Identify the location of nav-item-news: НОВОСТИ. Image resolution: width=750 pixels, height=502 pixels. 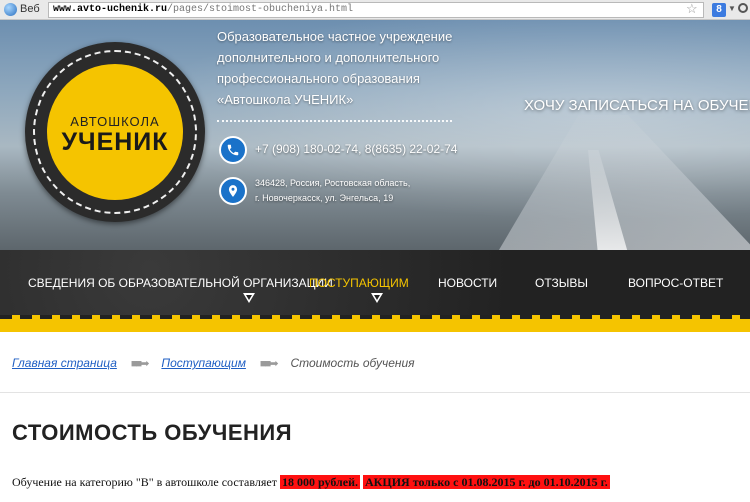
(467, 283).